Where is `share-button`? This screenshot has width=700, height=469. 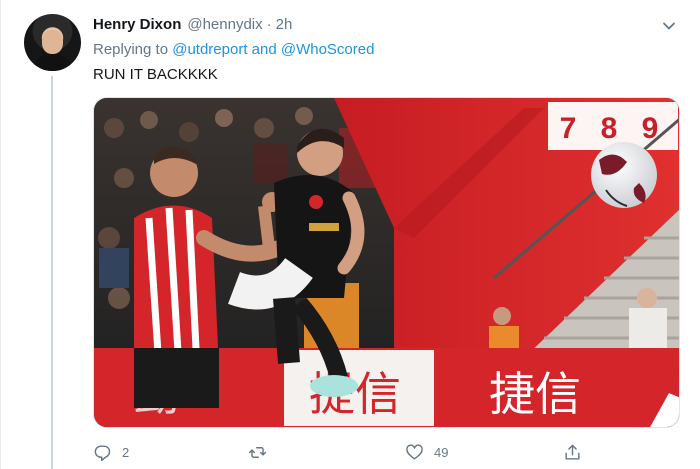
share-button is located at coordinates (572, 452).